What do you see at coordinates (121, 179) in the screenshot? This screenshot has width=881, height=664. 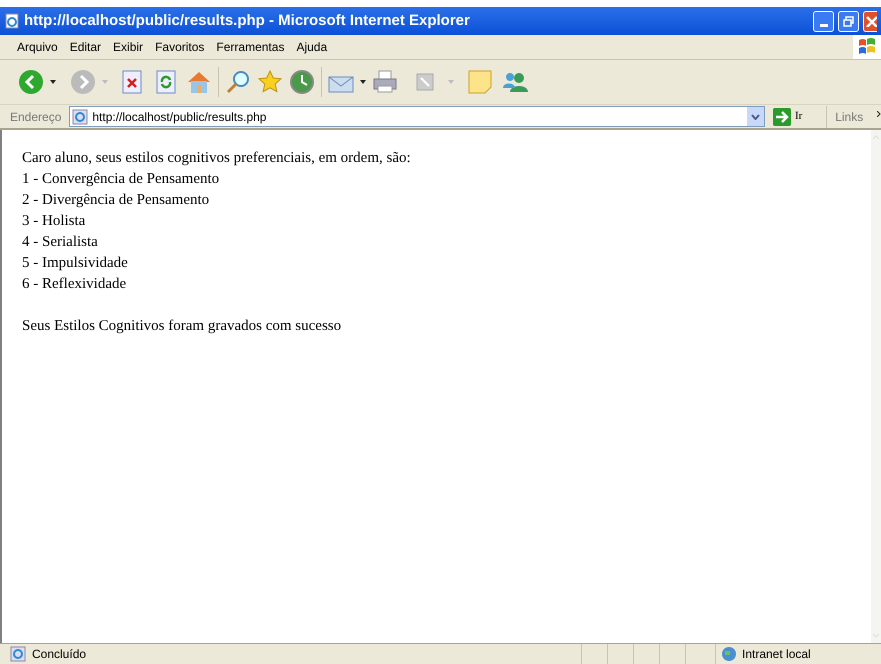 I see `style-item: 1 - Convergência de Pensamento` at bounding box center [121, 179].